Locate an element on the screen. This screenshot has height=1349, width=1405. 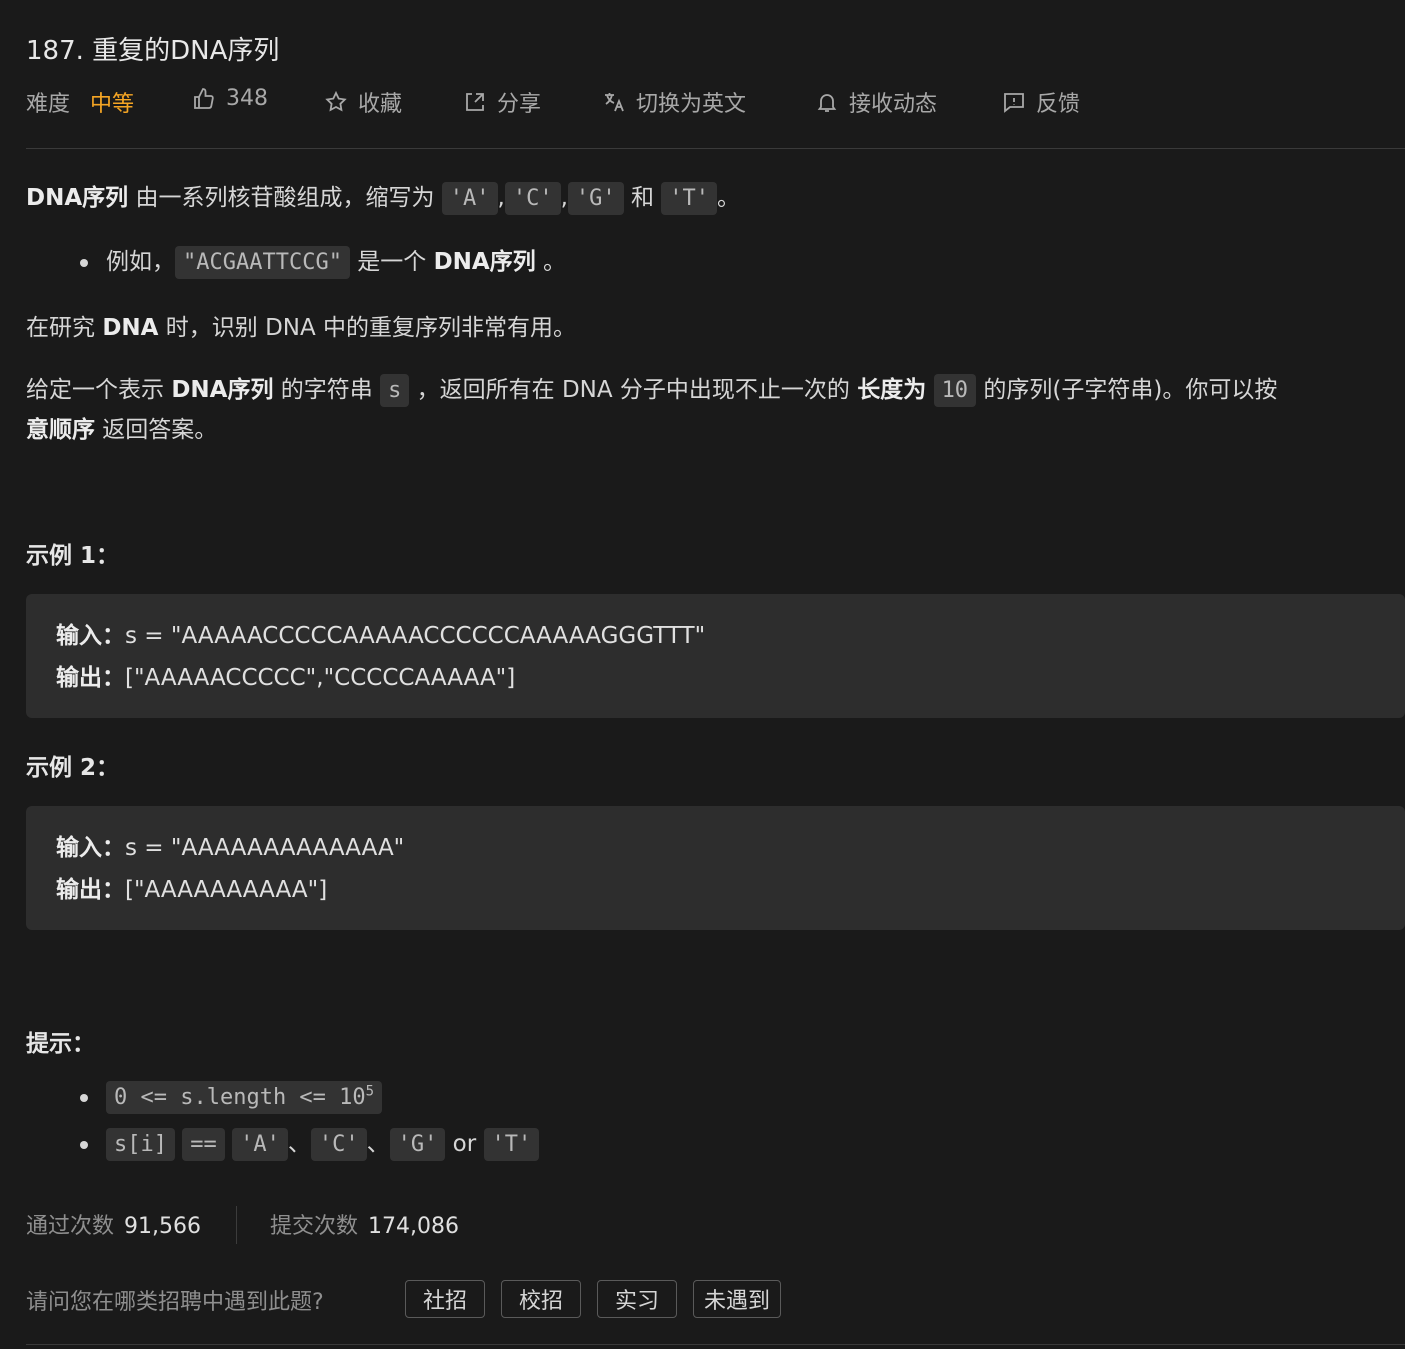
subscribe-button: 接收动态 is located at coordinates (876, 102).